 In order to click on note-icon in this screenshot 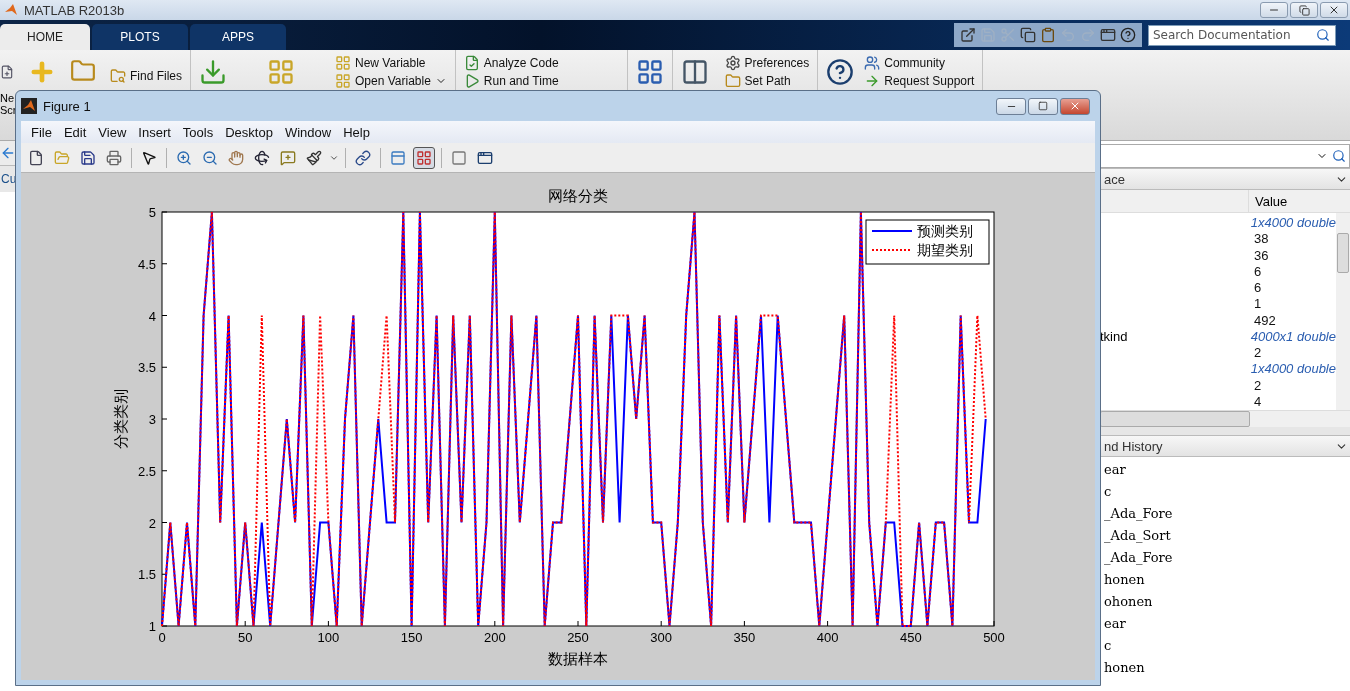, I will do `click(288, 157)`.